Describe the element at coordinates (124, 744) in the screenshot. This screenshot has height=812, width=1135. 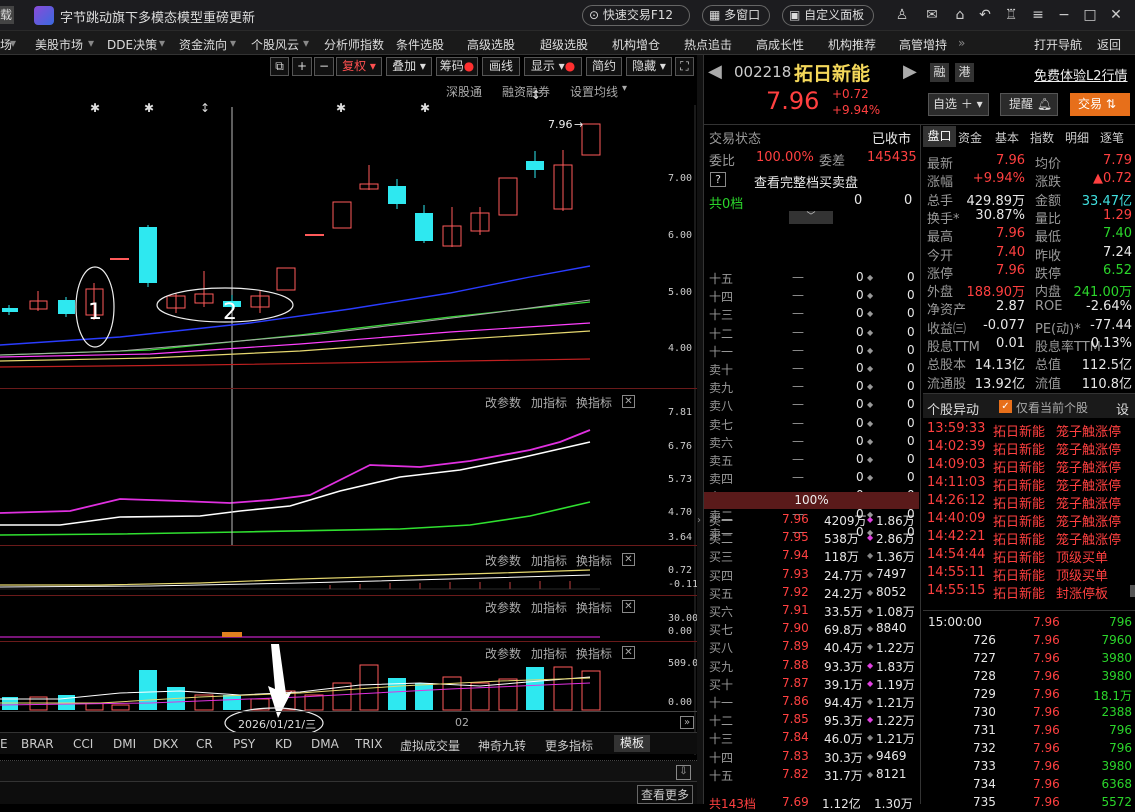
I see `tab-dmi: DMI` at that location.